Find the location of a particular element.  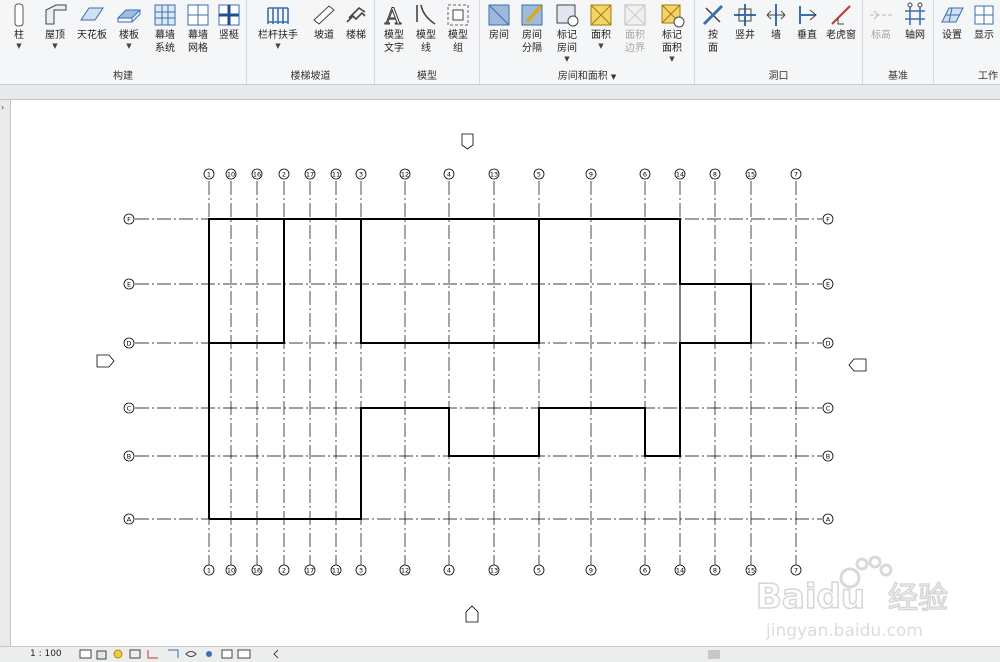

grid-label-7-bottom: 7 is located at coordinates (796, 570).